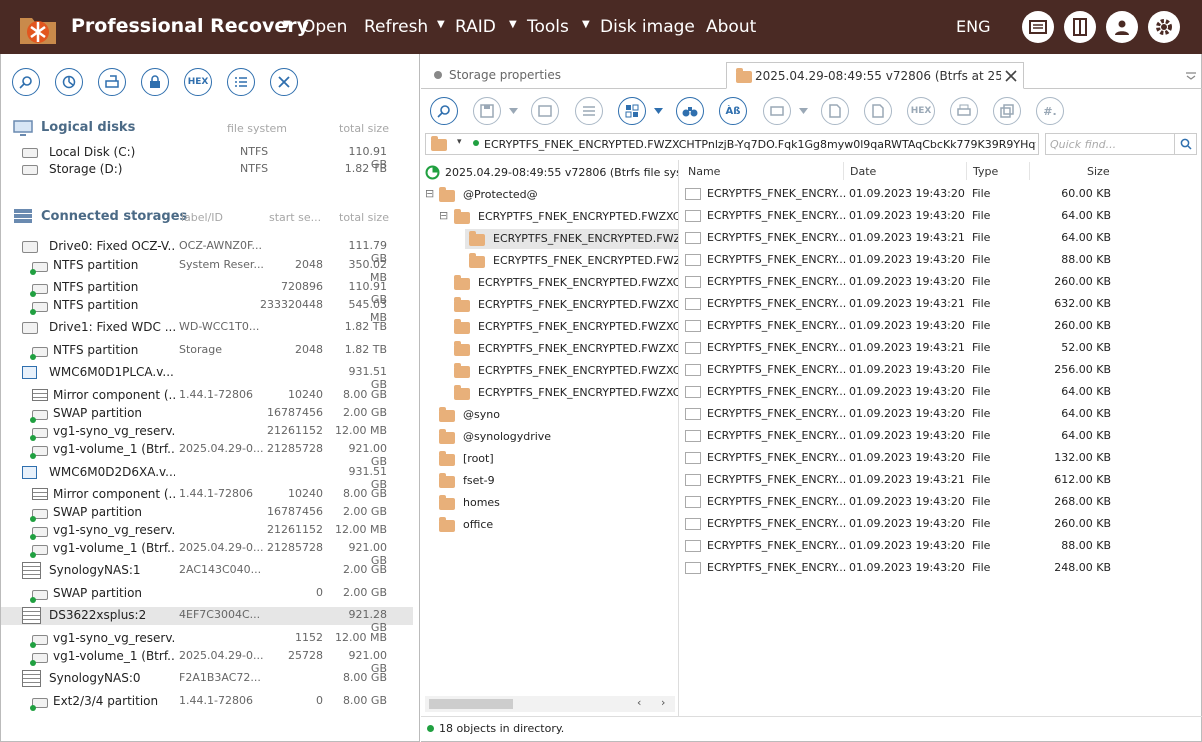  What do you see at coordinates (549, 437) in the screenshot?
I see `tree-node: @synologydrive` at bounding box center [549, 437].